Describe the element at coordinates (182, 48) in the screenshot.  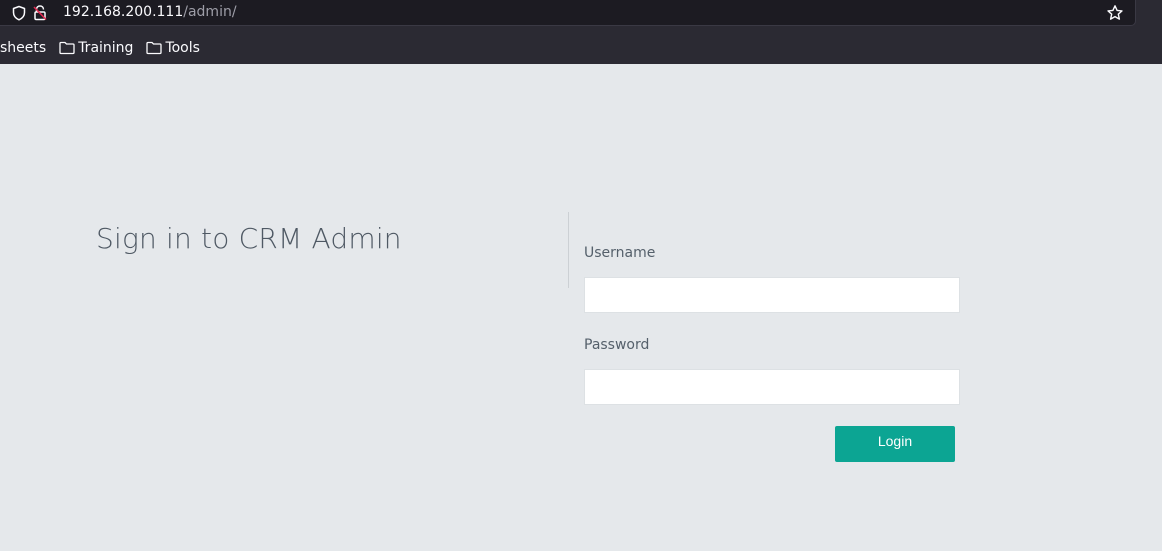
I see `bookmark-label: Tools` at that location.